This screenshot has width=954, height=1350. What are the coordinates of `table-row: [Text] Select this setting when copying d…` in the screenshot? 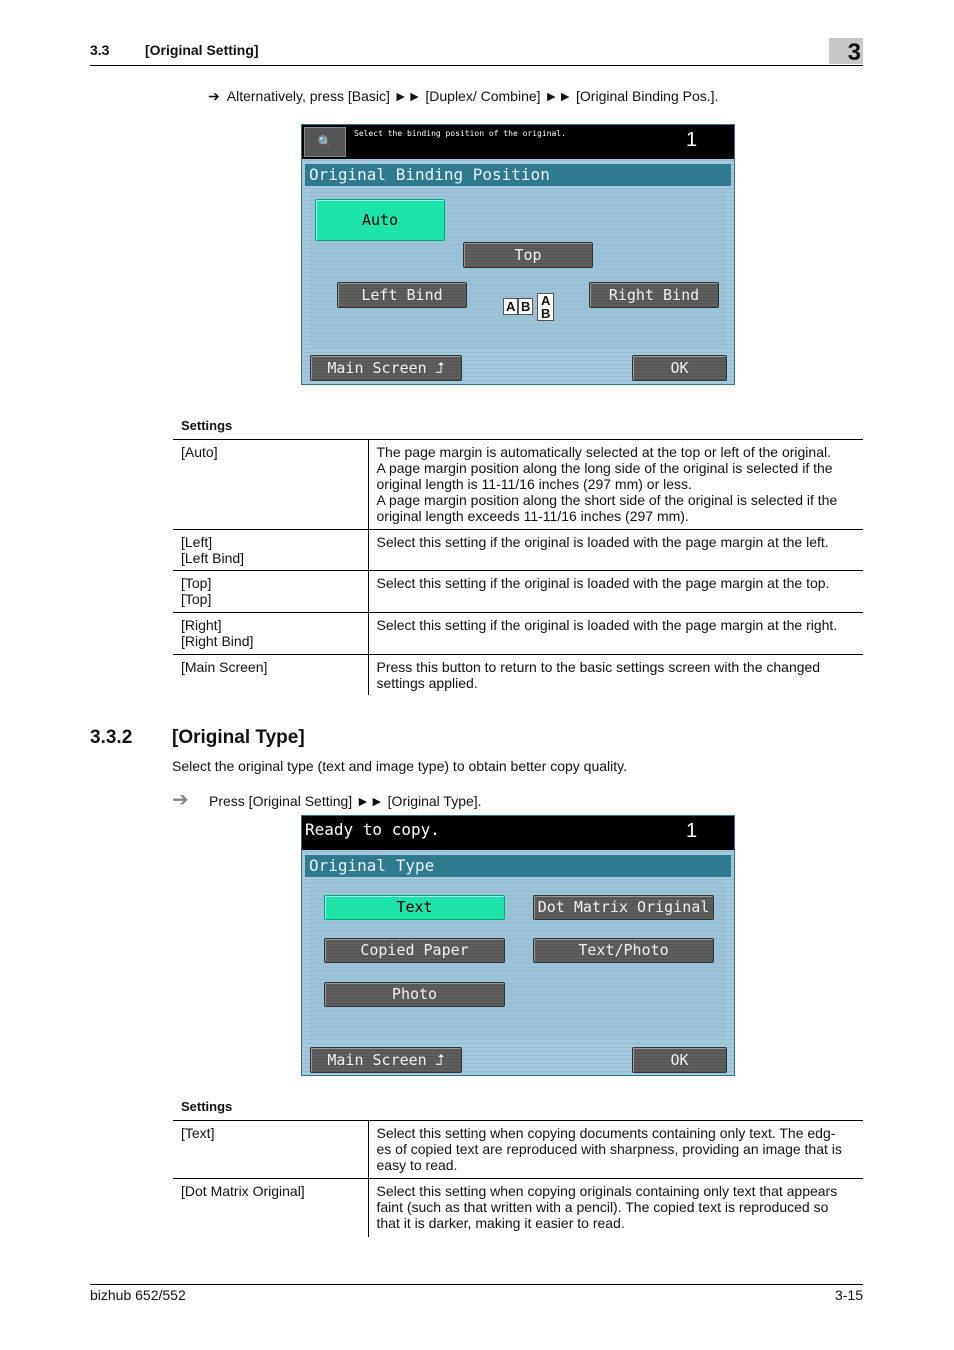 It's located at (518, 1149).